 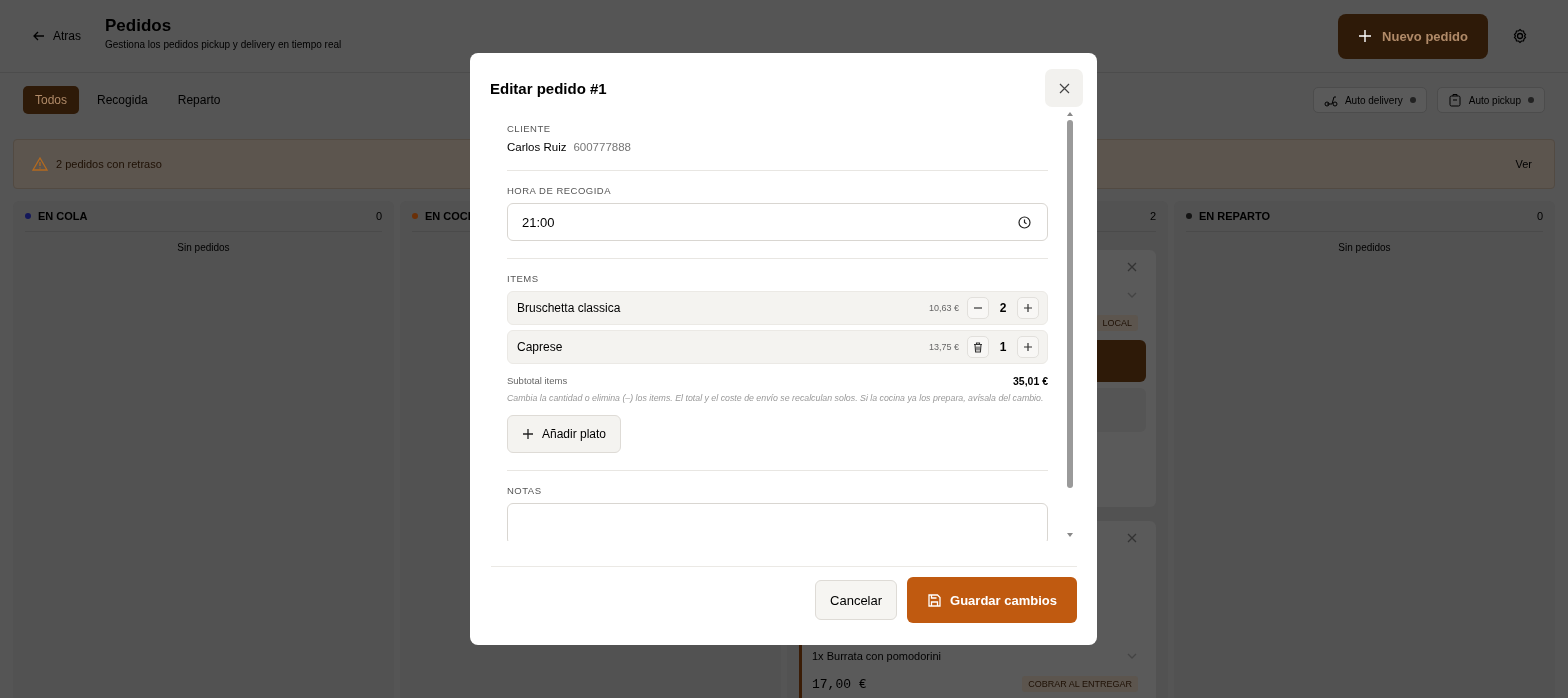 I want to click on scroll-down-icon, so click(x=1070, y=535).